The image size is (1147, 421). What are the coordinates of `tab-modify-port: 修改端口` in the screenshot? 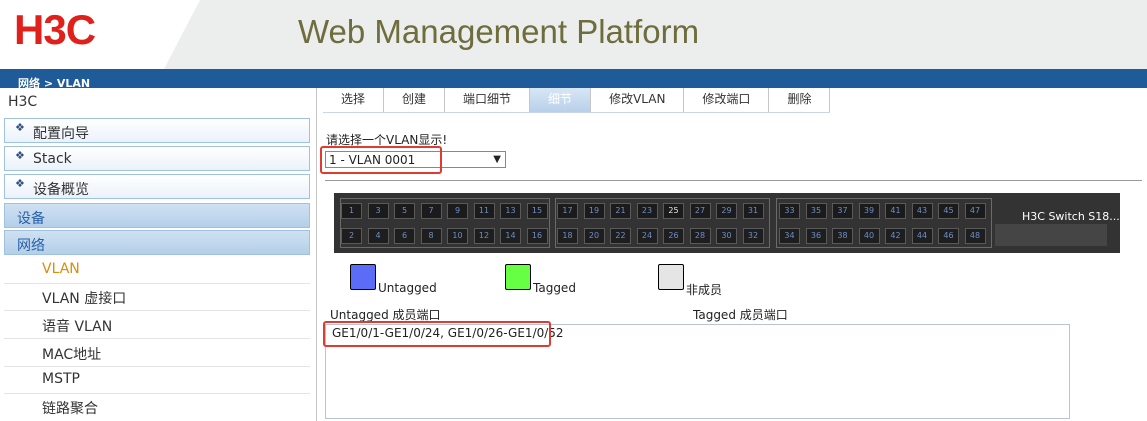 It's located at (727, 100).